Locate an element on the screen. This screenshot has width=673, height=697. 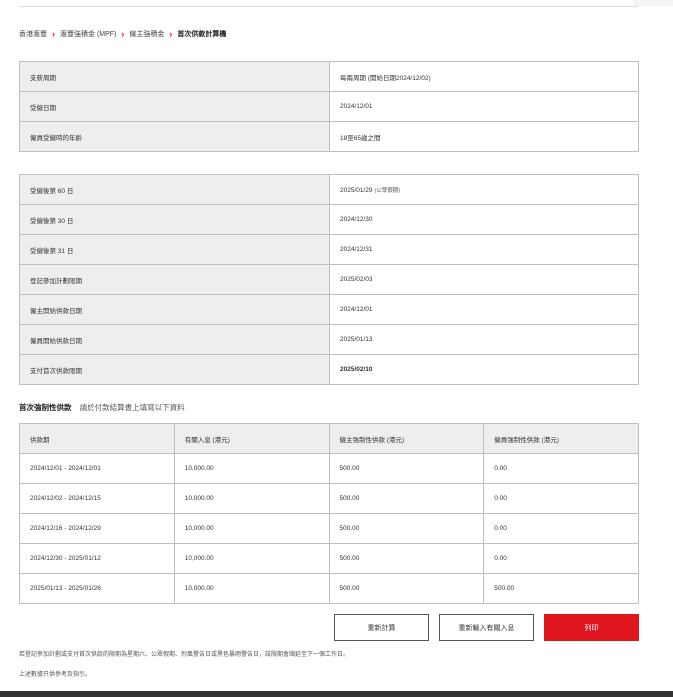
breadcrumb-link-hsbc-hk: 香港滙豐 is located at coordinates (33, 34).